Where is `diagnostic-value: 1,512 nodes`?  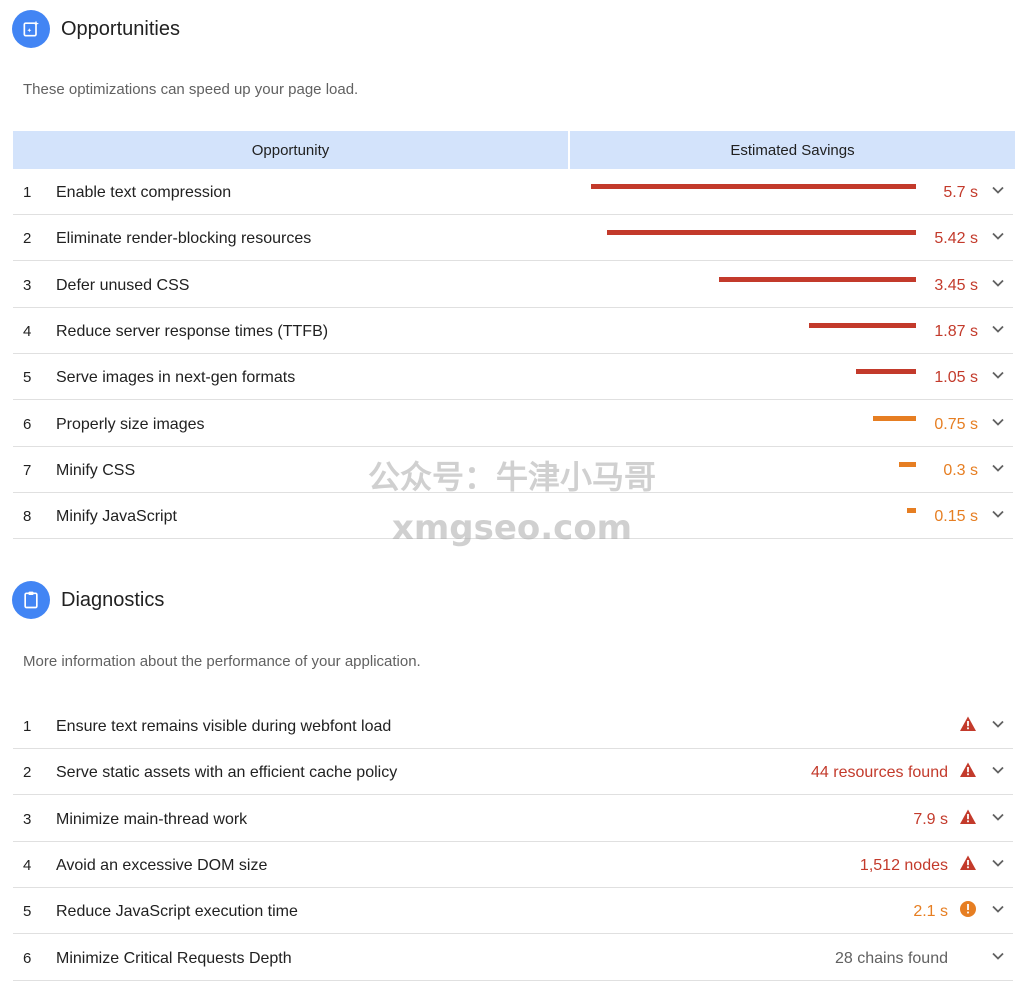
diagnostic-value: 1,512 nodes is located at coordinates (903, 865).